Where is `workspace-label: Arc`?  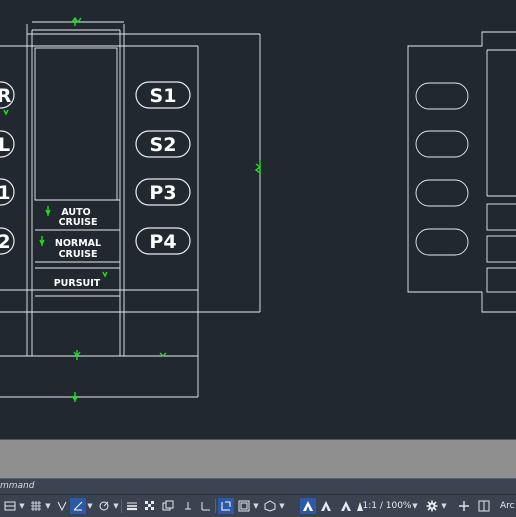 workspace-label: Arc is located at coordinates (508, 506).